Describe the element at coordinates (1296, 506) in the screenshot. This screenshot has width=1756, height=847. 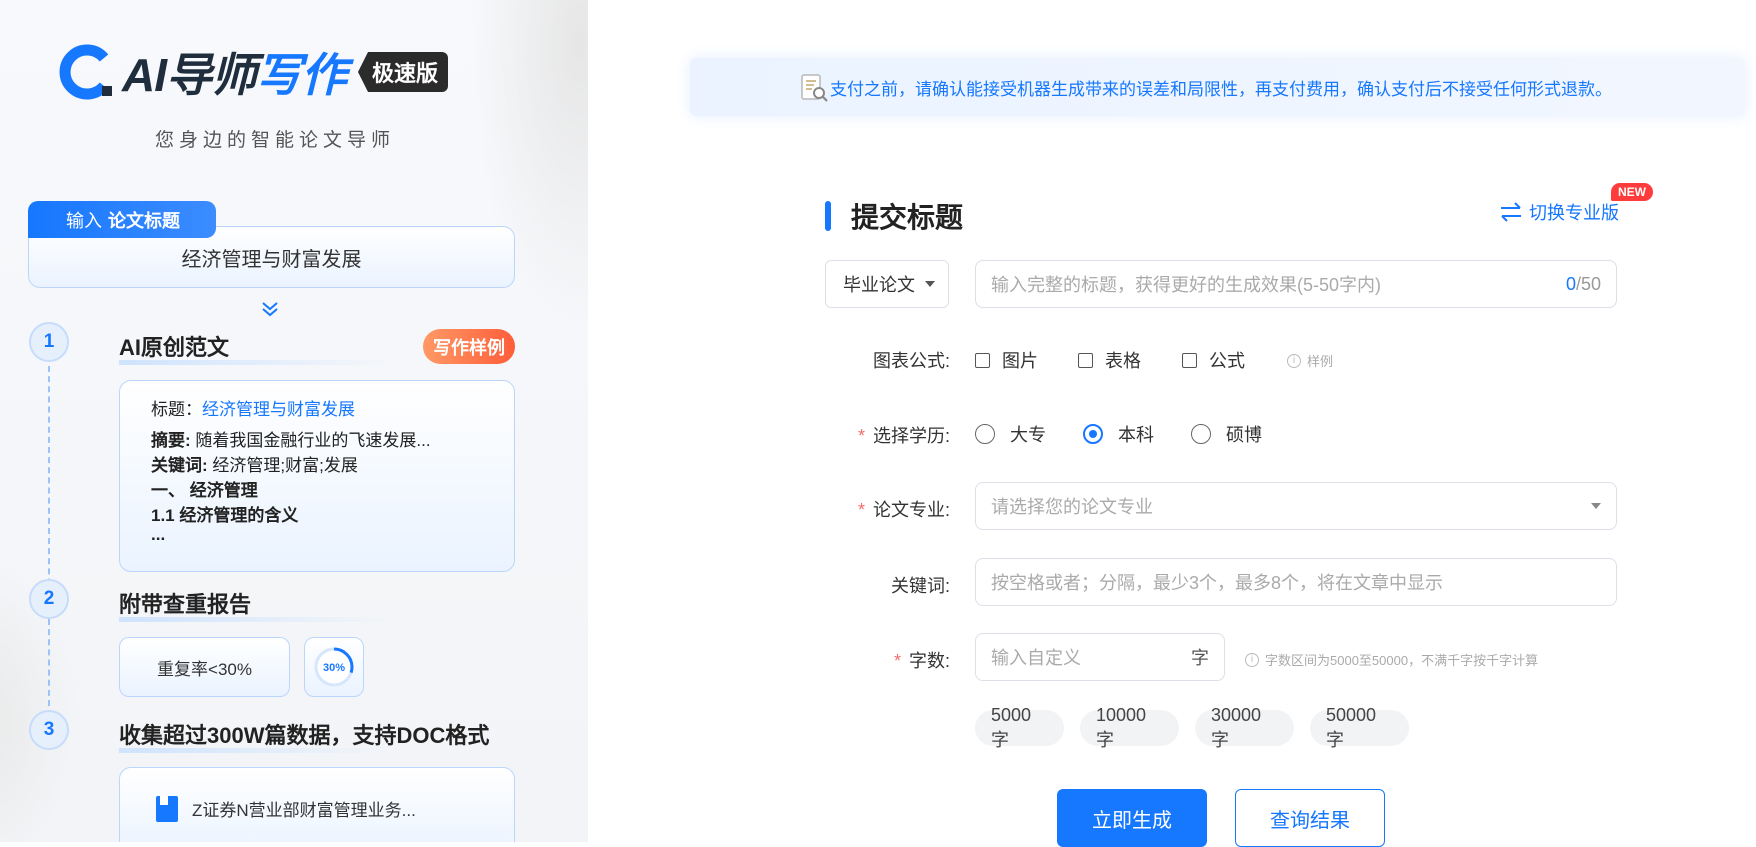
I see `major-select: 请选择您的论文专业` at that location.